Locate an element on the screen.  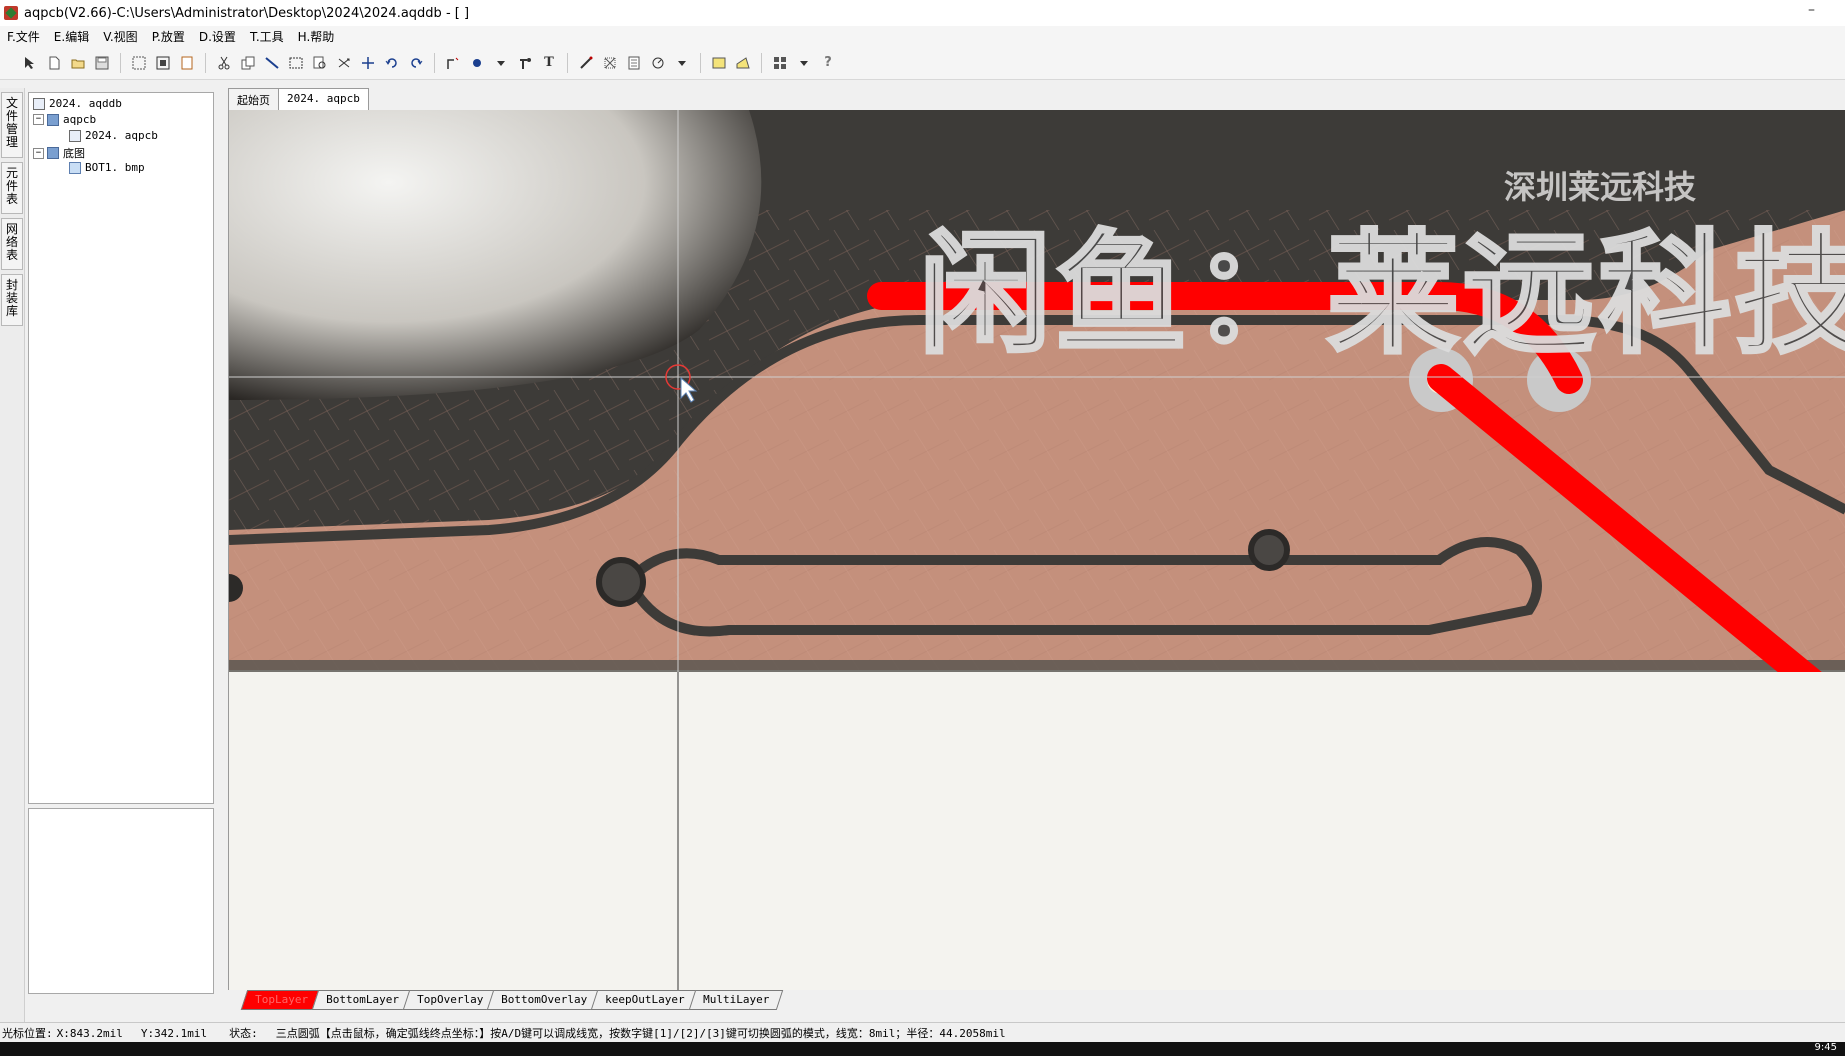
help-icon: ? is located at coordinates (828, 63).